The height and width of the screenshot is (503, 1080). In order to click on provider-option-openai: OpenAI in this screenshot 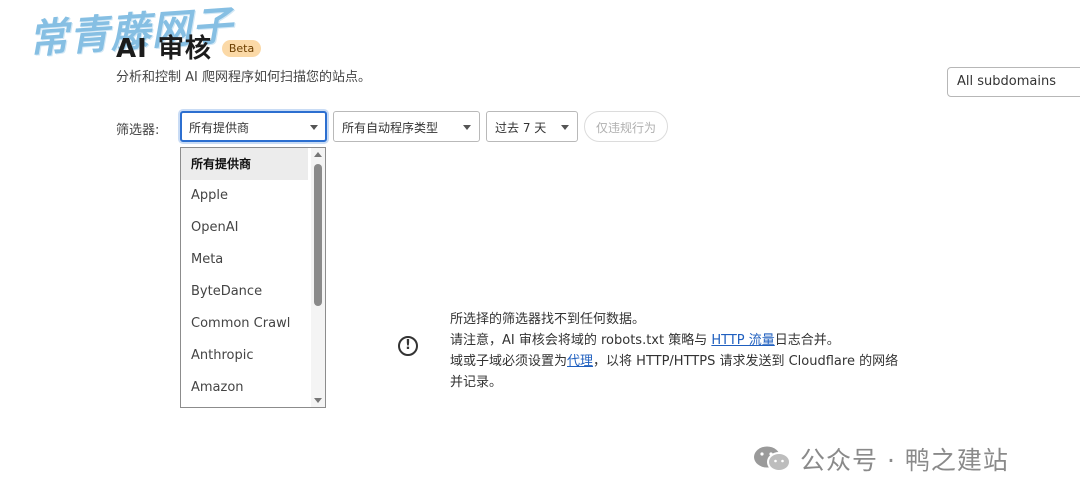, I will do `click(244, 228)`.